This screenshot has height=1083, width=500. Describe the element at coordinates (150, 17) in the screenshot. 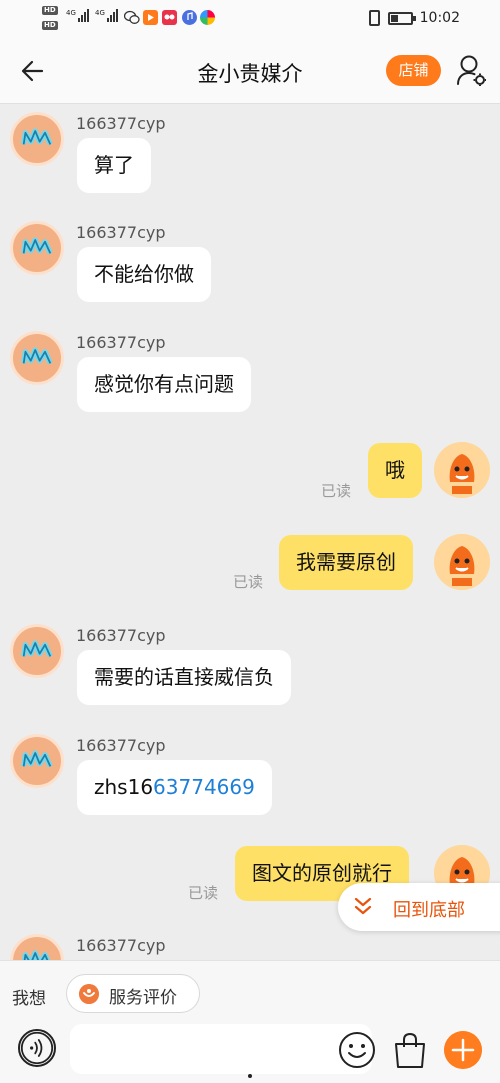

I see `video-app-icon` at that location.